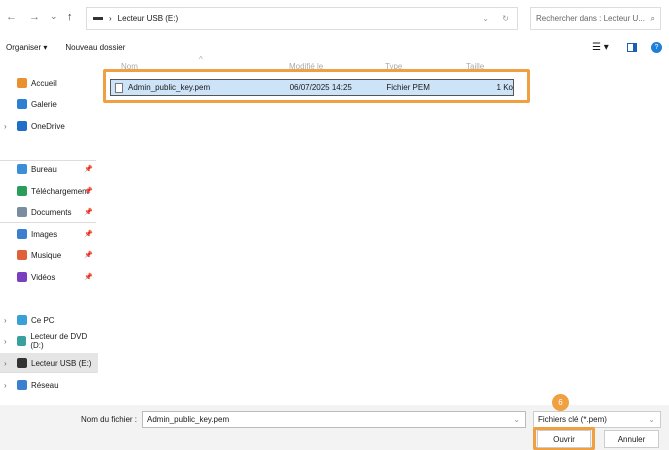 The image size is (669, 450). What do you see at coordinates (44, 169) in the screenshot?
I see `sidebar-item-label: Bureau` at bounding box center [44, 169].